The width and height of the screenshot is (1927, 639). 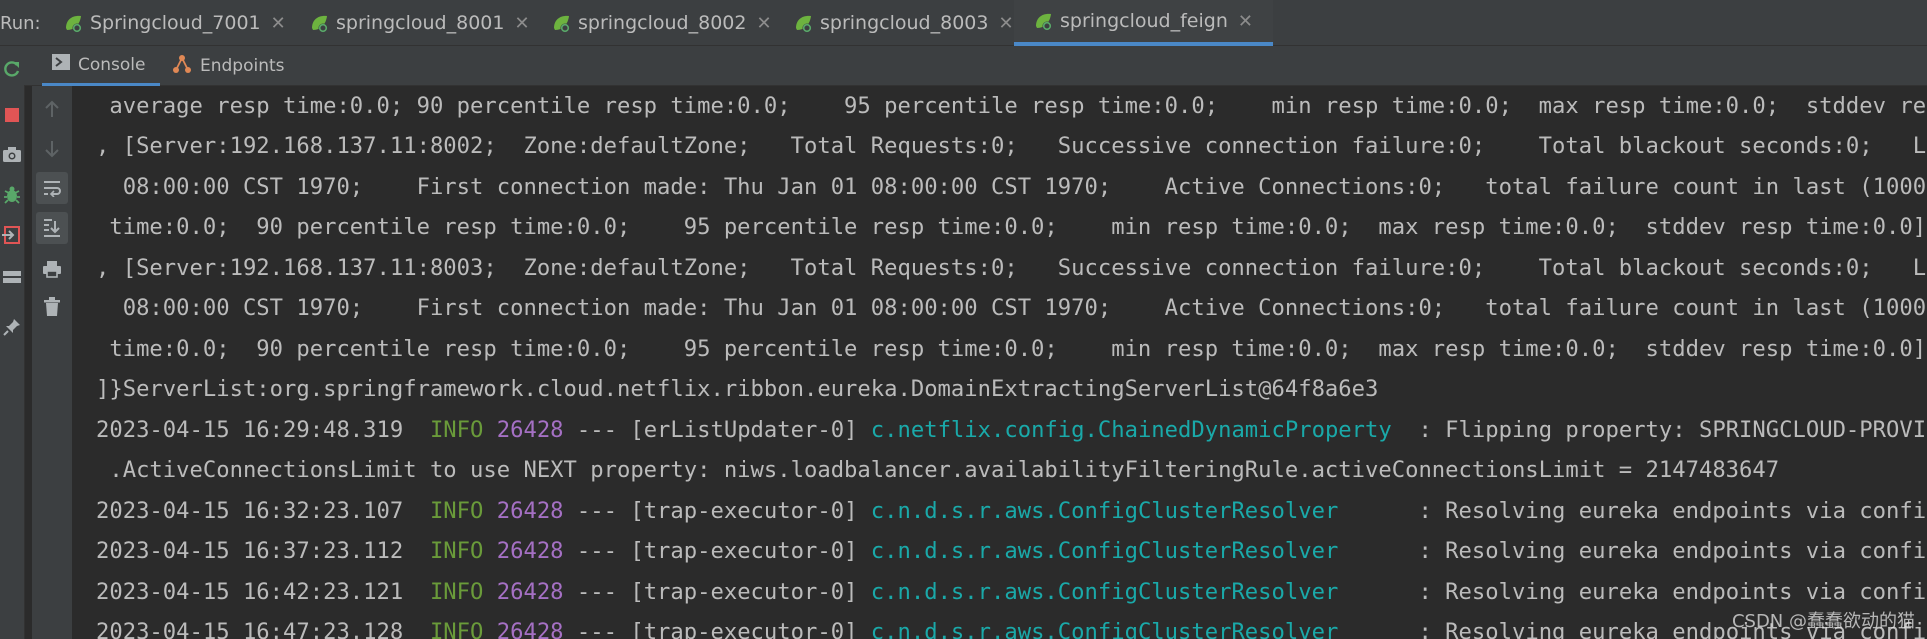 I want to click on run-tab-label: springcloud_8001, so click(x=420, y=23).